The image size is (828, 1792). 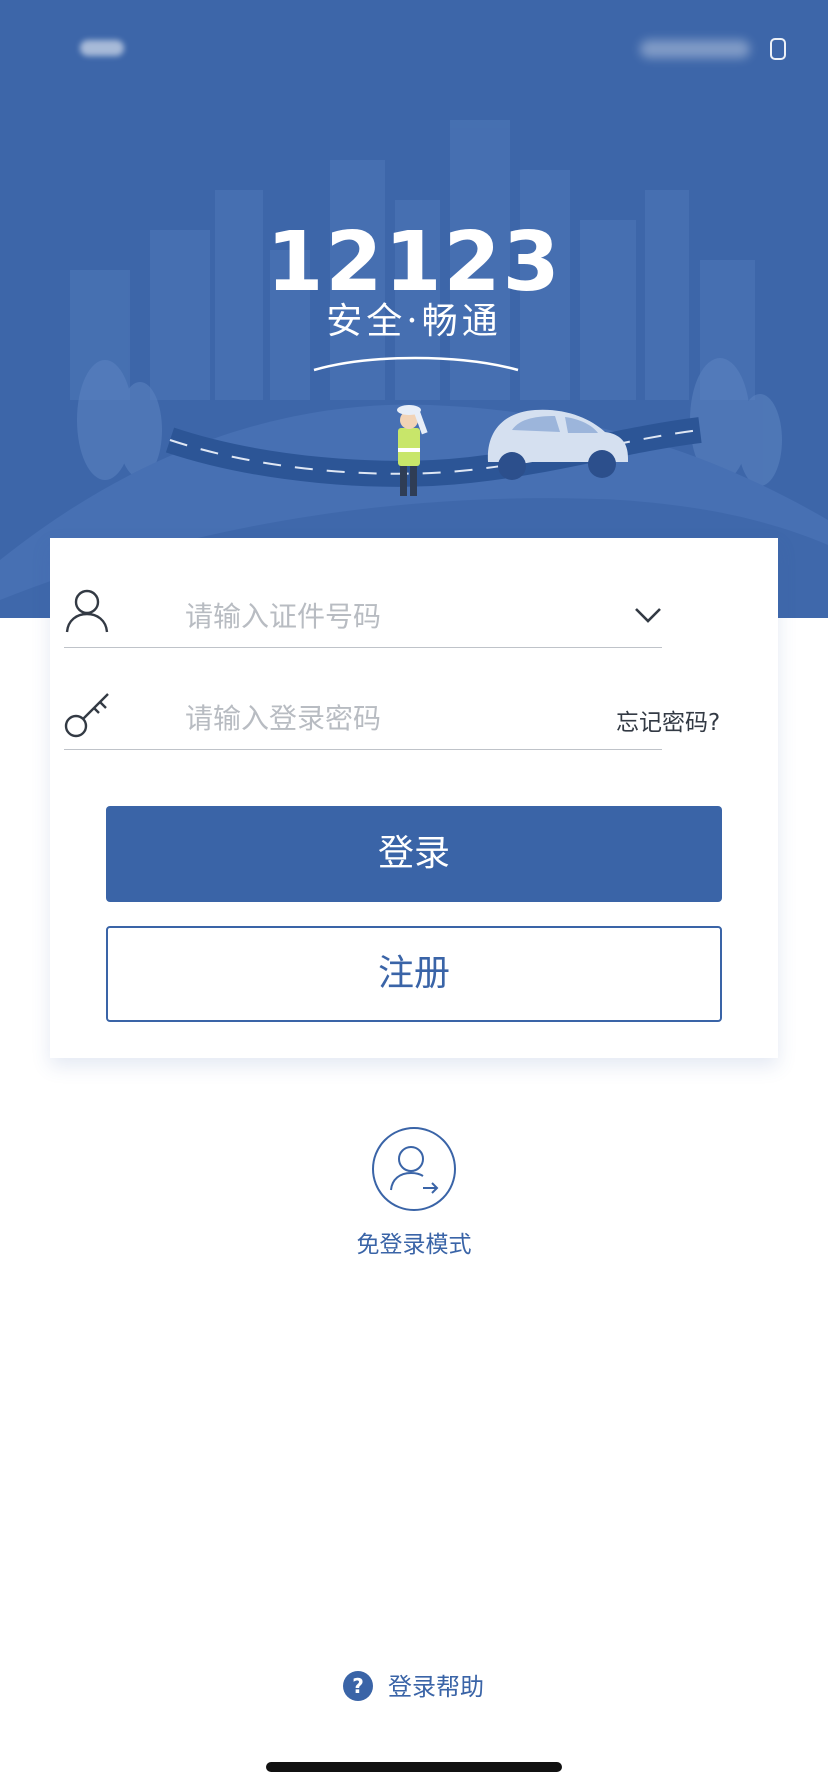 What do you see at coordinates (87, 611) in the screenshot?
I see `user-icon` at bounding box center [87, 611].